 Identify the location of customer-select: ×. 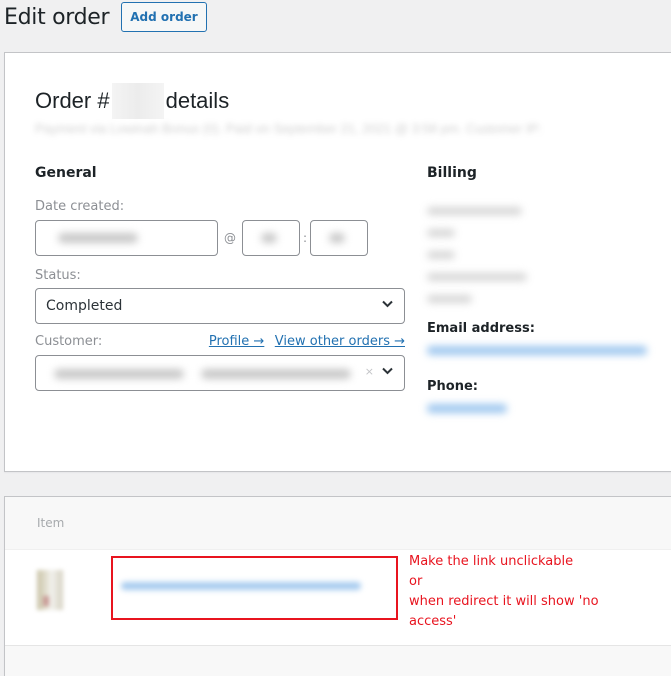
(220, 373).